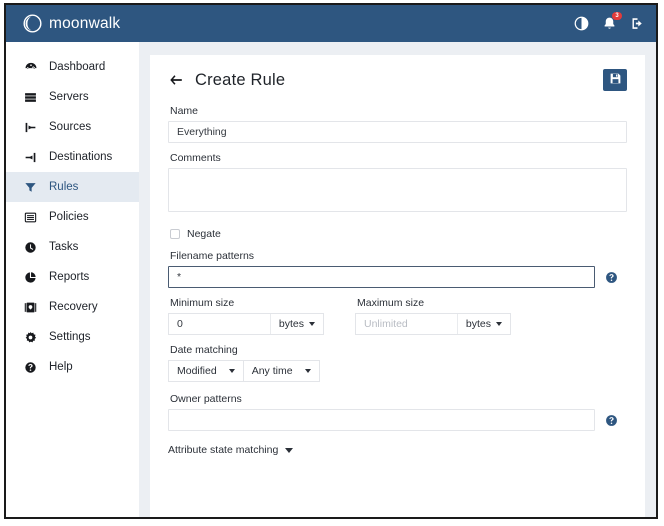 Image resolution: width=664 pixels, height=526 pixels. I want to click on comments-label: Comments, so click(195, 158).